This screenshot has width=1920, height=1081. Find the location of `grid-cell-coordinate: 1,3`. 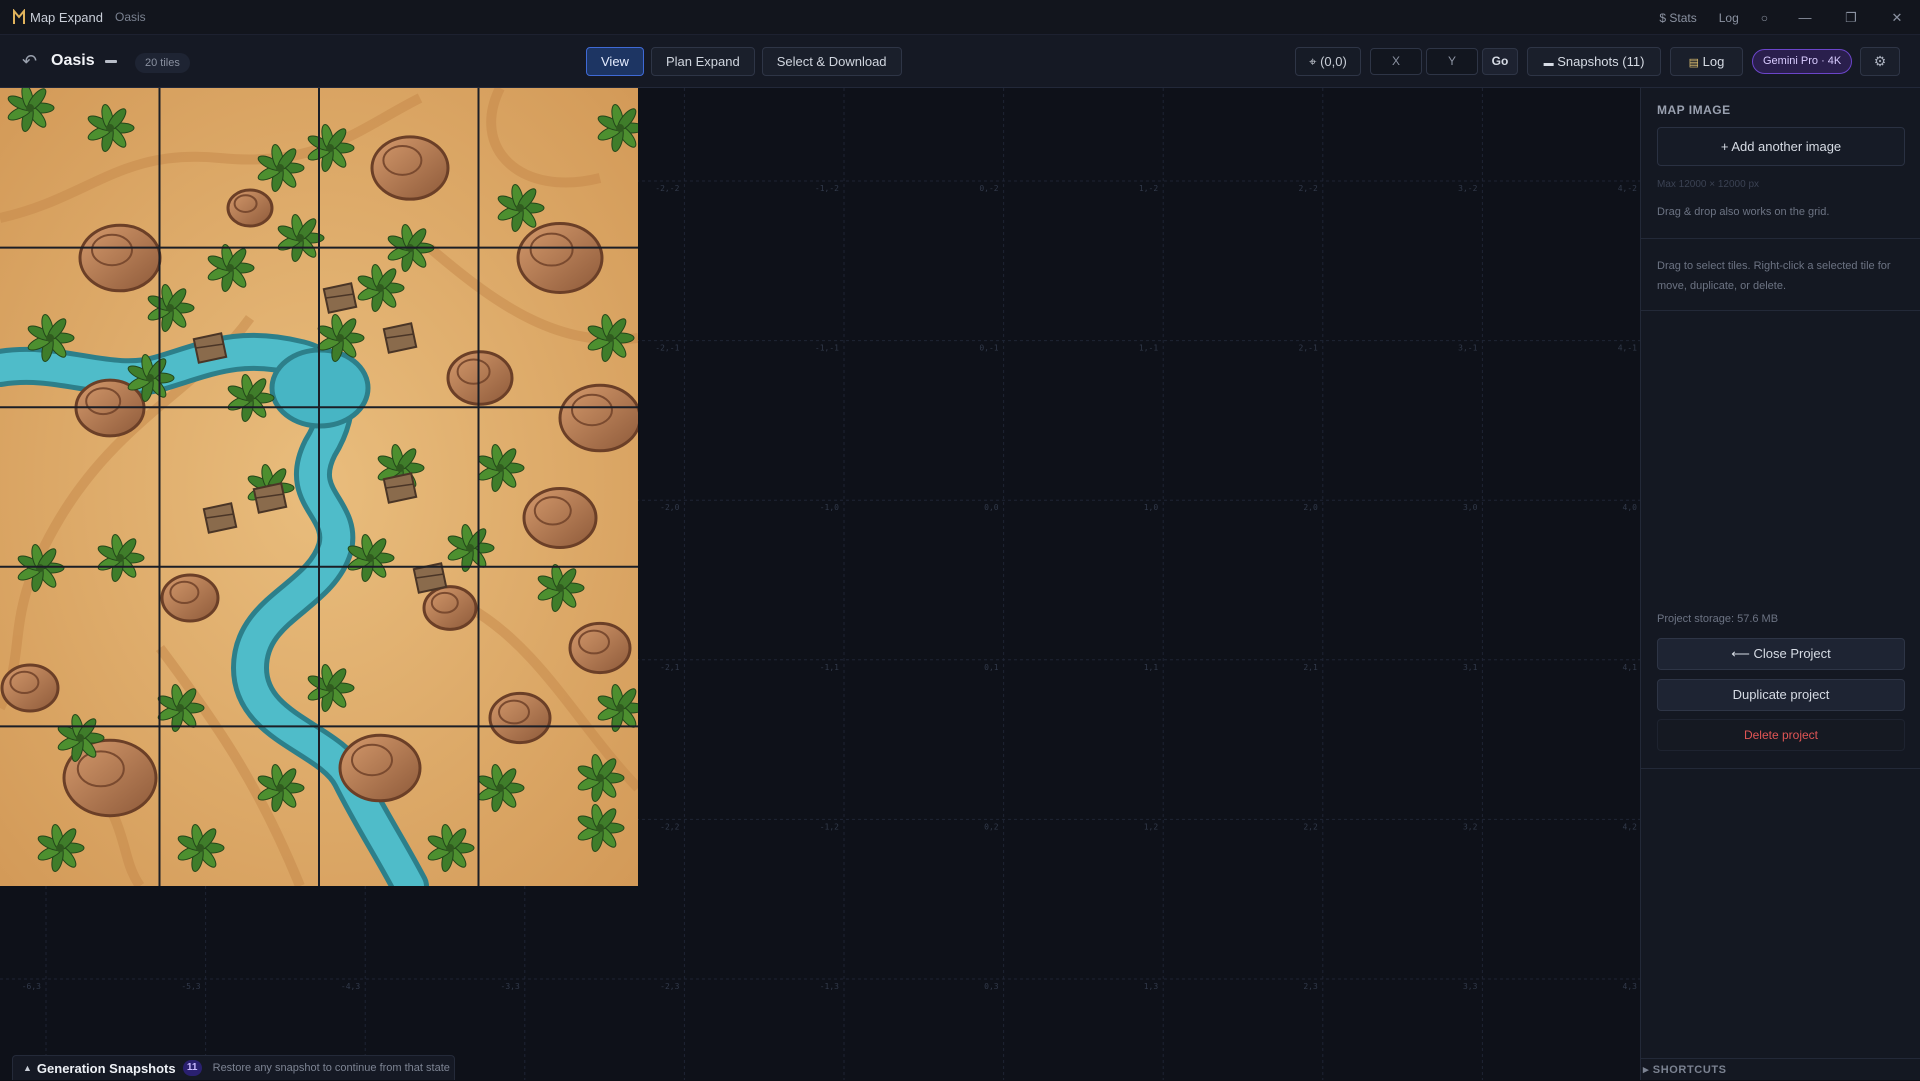

grid-cell-coordinate: 1,3 is located at coordinates (1151, 986).